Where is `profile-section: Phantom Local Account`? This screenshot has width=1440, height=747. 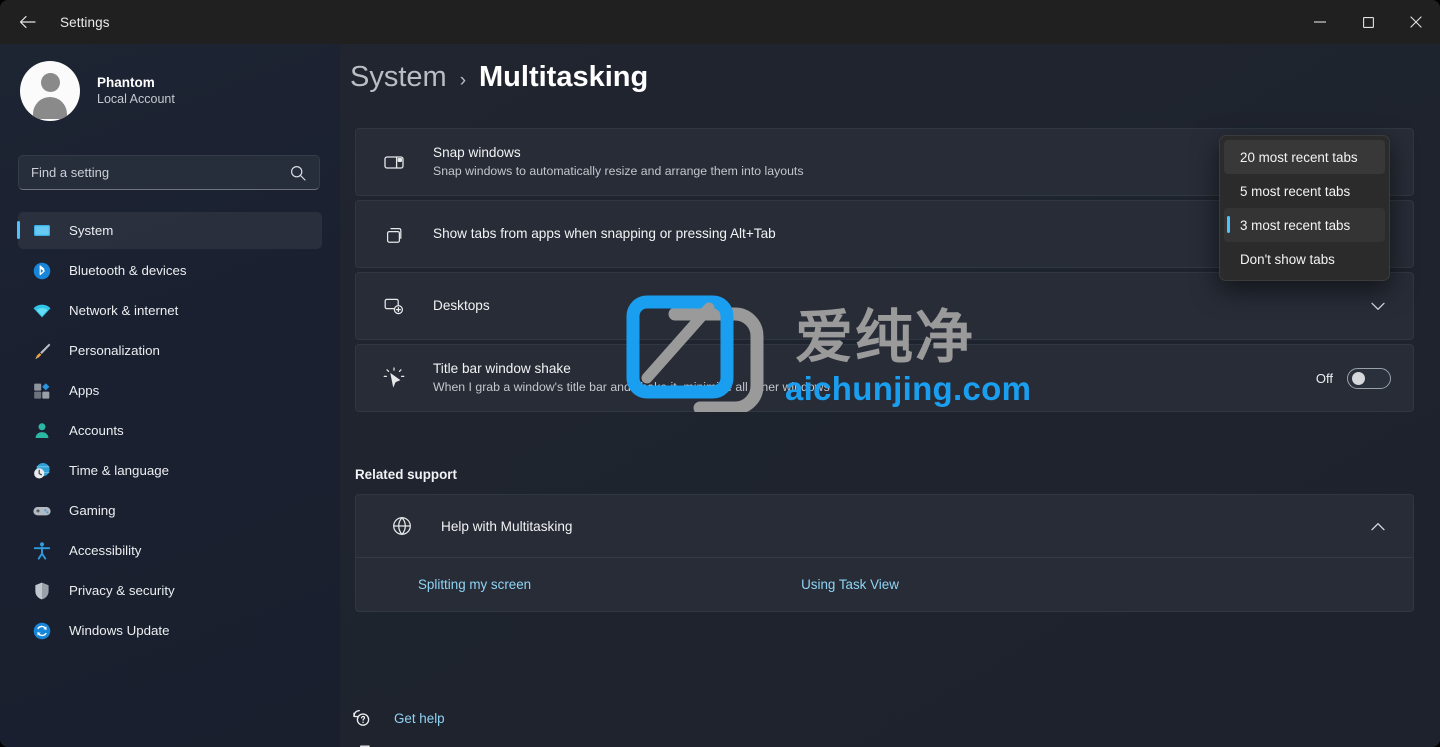 profile-section: Phantom Local Account is located at coordinates (180, 91).